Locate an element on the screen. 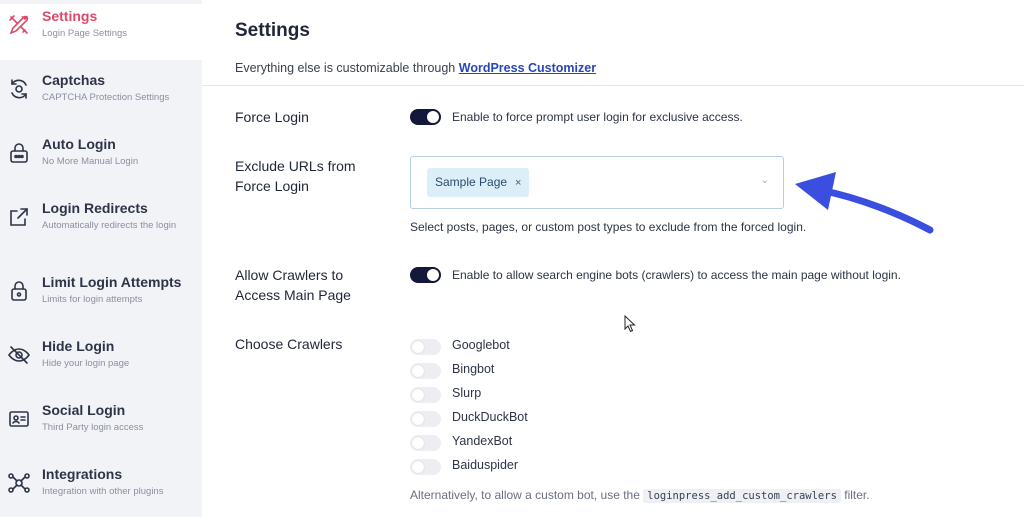 This screenshot has width=1024, height=517. crawler-name: DuckDuckBot is located at coordinates (490, 417).